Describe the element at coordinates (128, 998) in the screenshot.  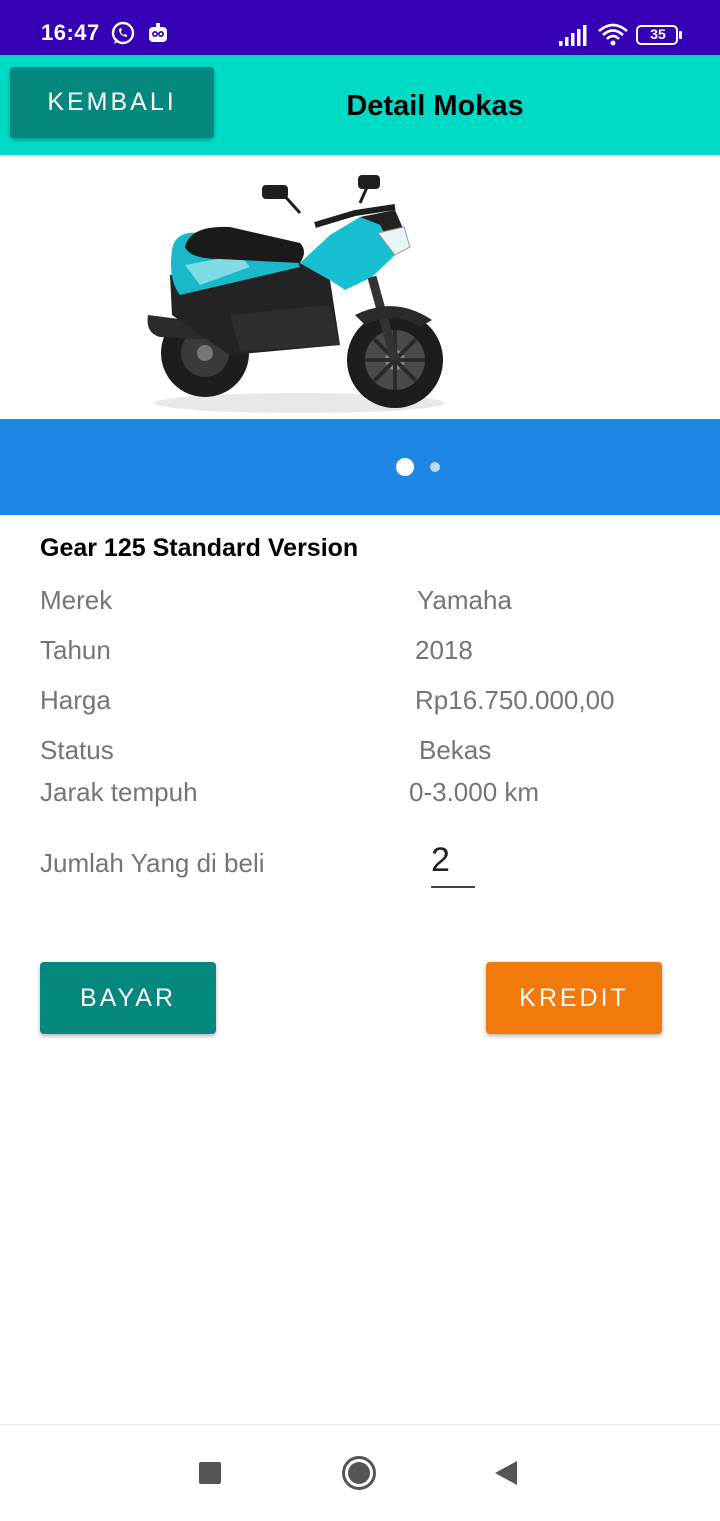
I see `pay-button: BAYAR` at that location.